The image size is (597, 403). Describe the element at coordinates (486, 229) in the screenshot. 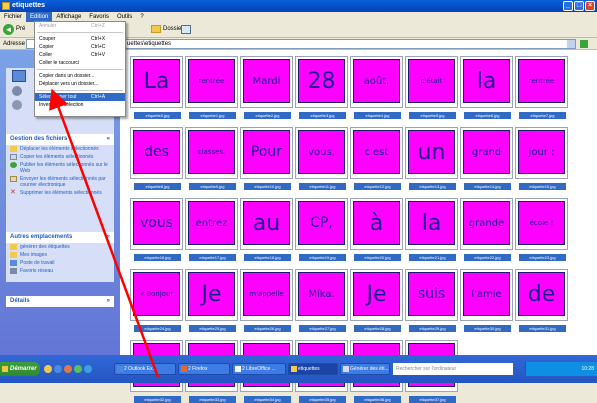

I see `file-thumbnail: grande etiquette22.jpg` at that location.